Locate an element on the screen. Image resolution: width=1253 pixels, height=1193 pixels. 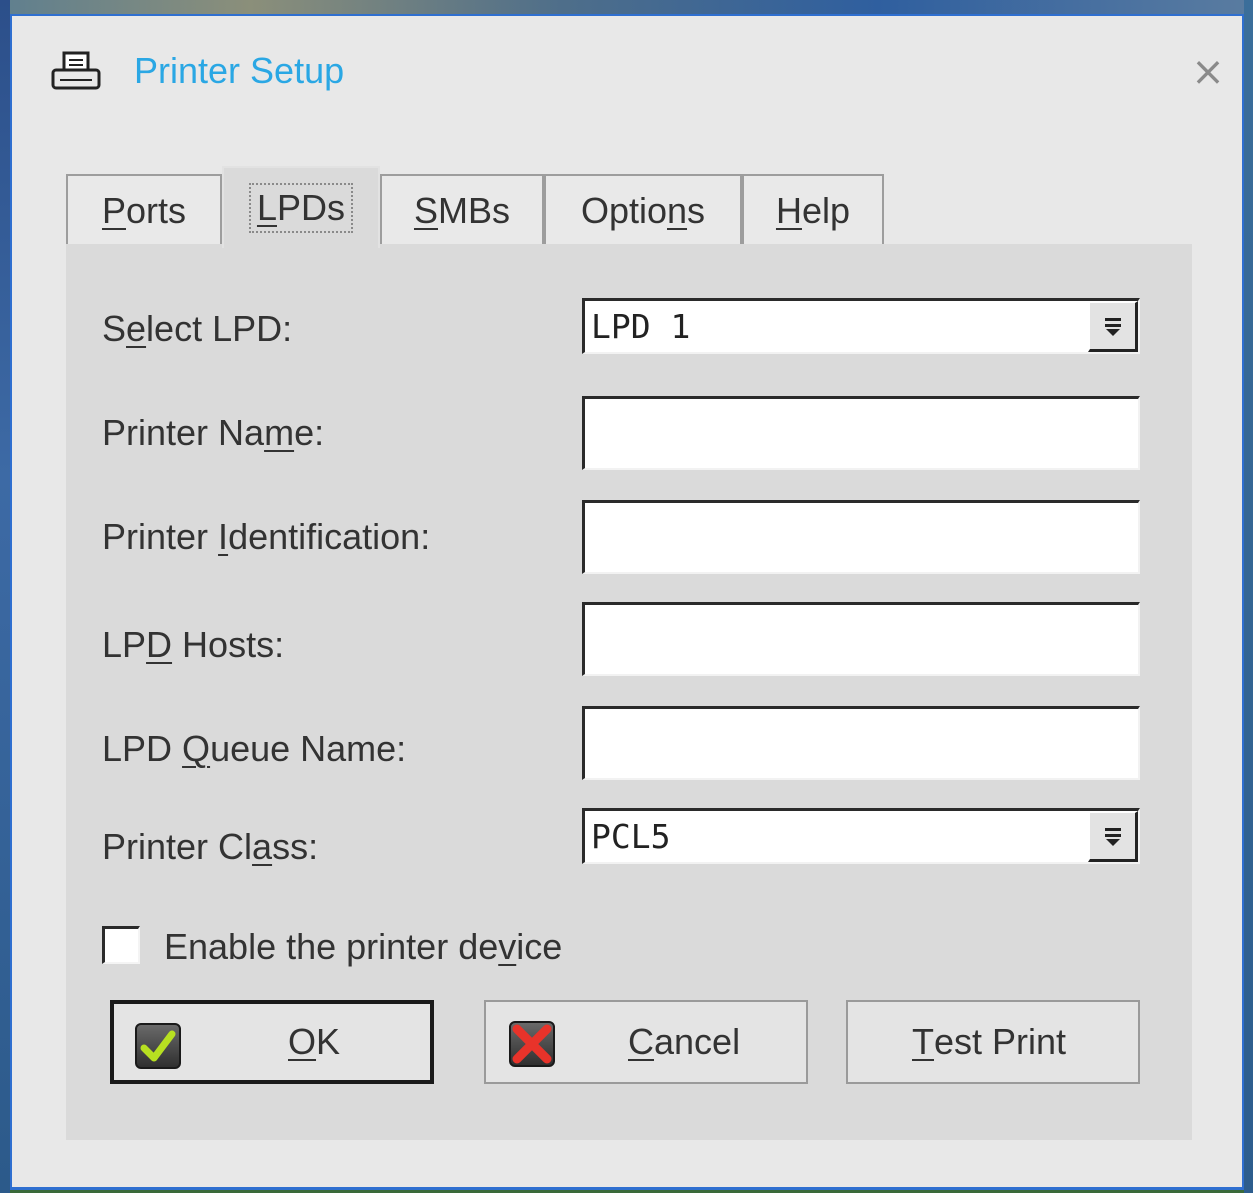
select-lpd-label: Select LPD: is located at coordinates (197, 328).